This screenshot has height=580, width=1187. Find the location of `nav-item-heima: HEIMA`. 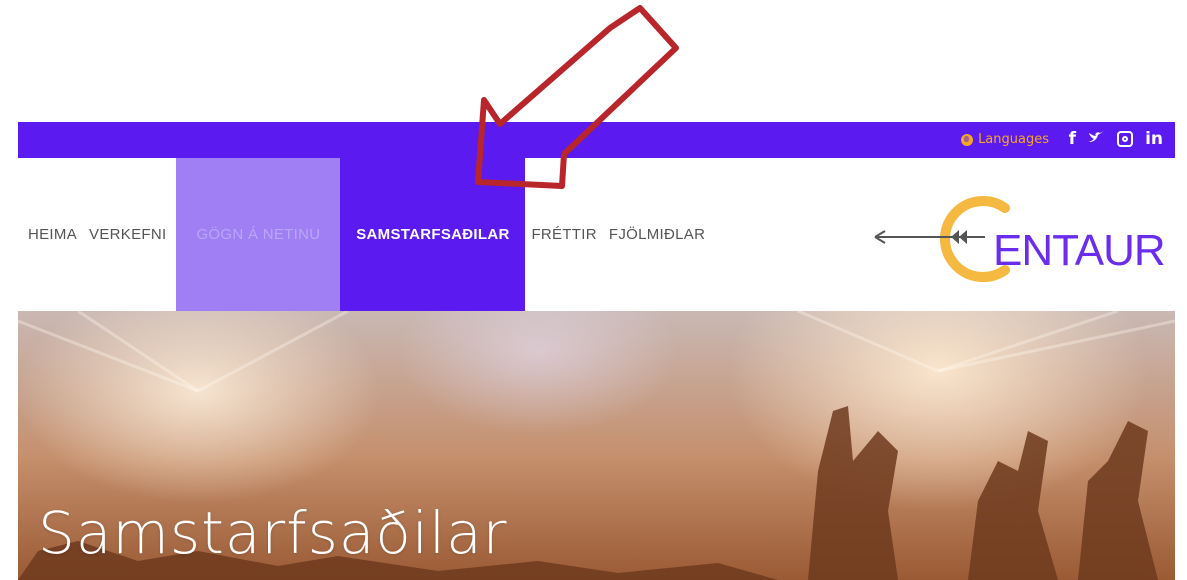

nav-item-heima: HEIMA is located at coordinates (50, 234).